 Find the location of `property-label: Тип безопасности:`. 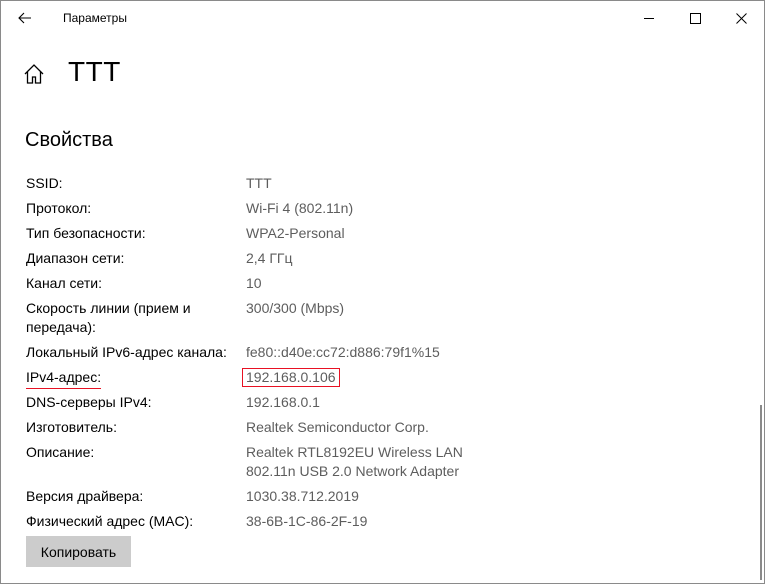

property-label: Тип безопасности: is located at coordinates (86, 233).